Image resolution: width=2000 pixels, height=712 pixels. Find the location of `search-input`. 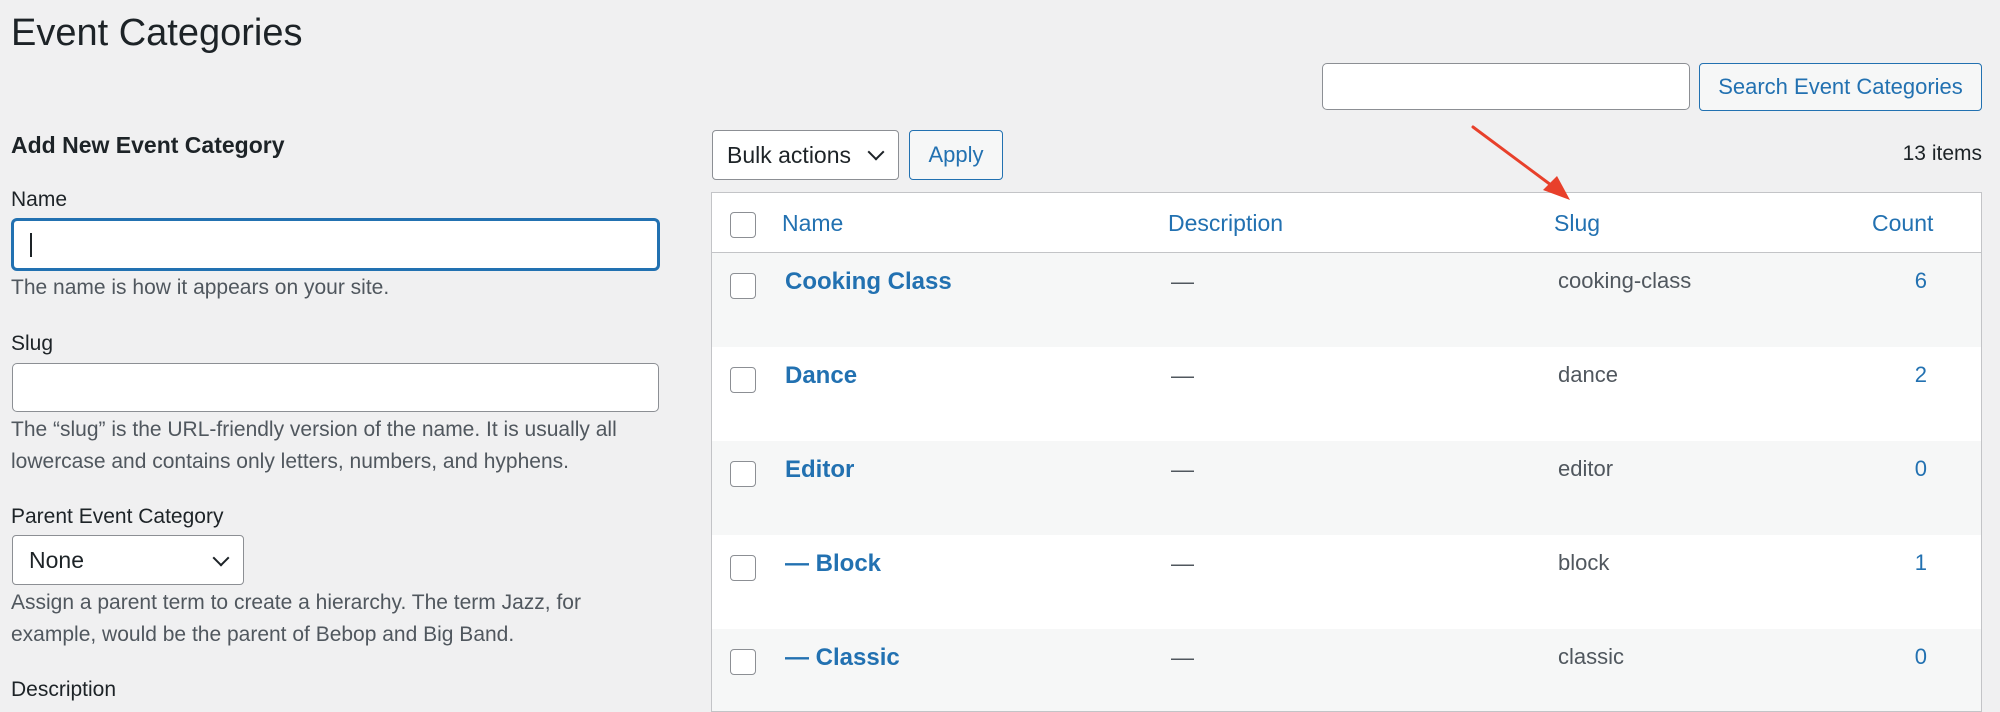

search-input is located at coordinates (1506, 86).